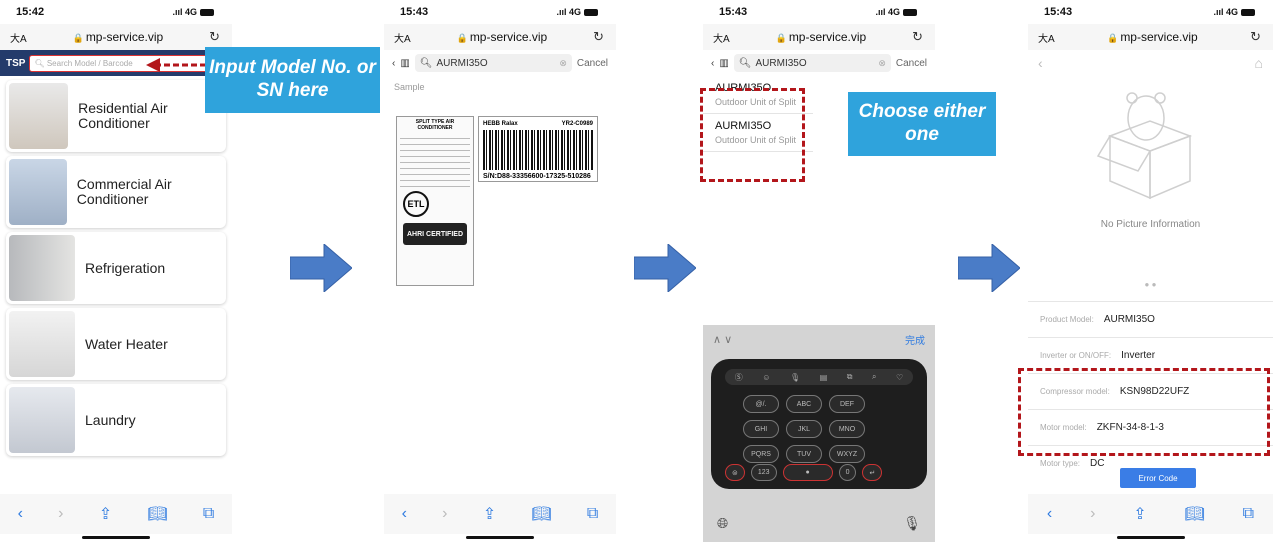  I want to click on property-value: DC, so click(1097, 463).